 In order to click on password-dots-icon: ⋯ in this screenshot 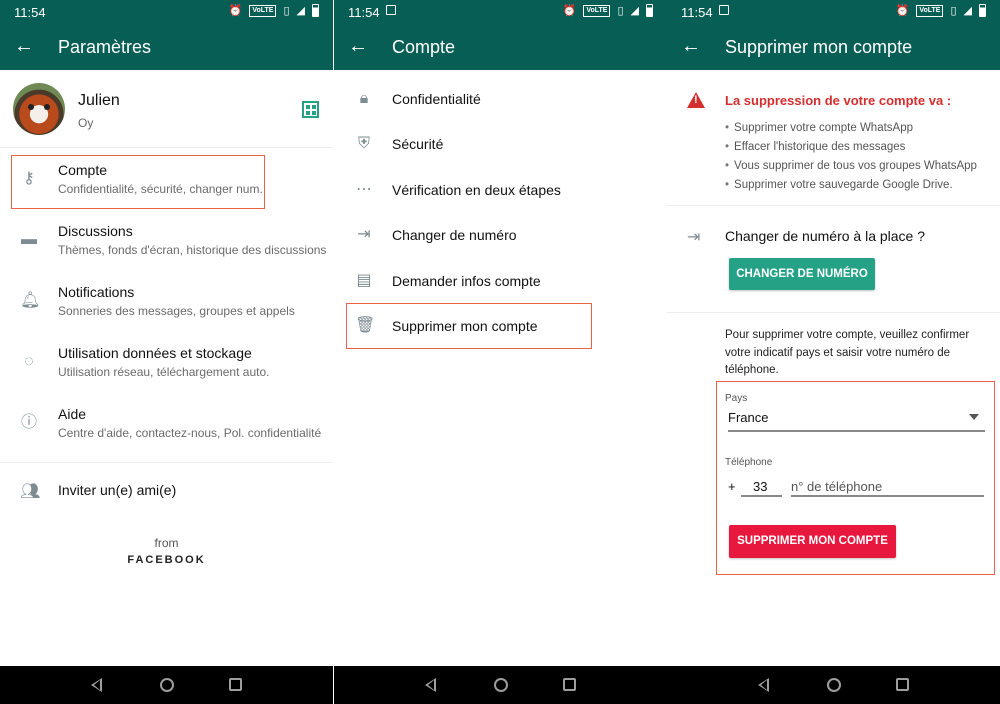, I will do `click(364, 189)`.